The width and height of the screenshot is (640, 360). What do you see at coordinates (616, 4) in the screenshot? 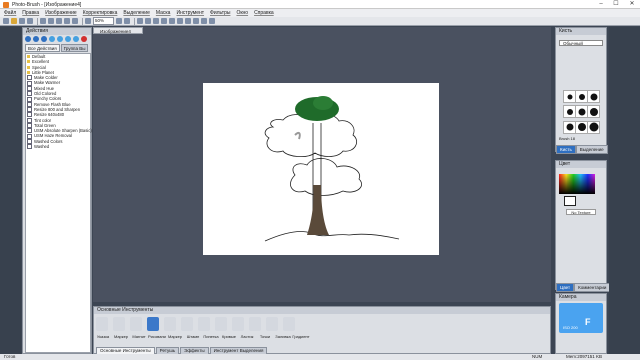
I see `maximize-button: ☐` at bounding box center [616, 4].